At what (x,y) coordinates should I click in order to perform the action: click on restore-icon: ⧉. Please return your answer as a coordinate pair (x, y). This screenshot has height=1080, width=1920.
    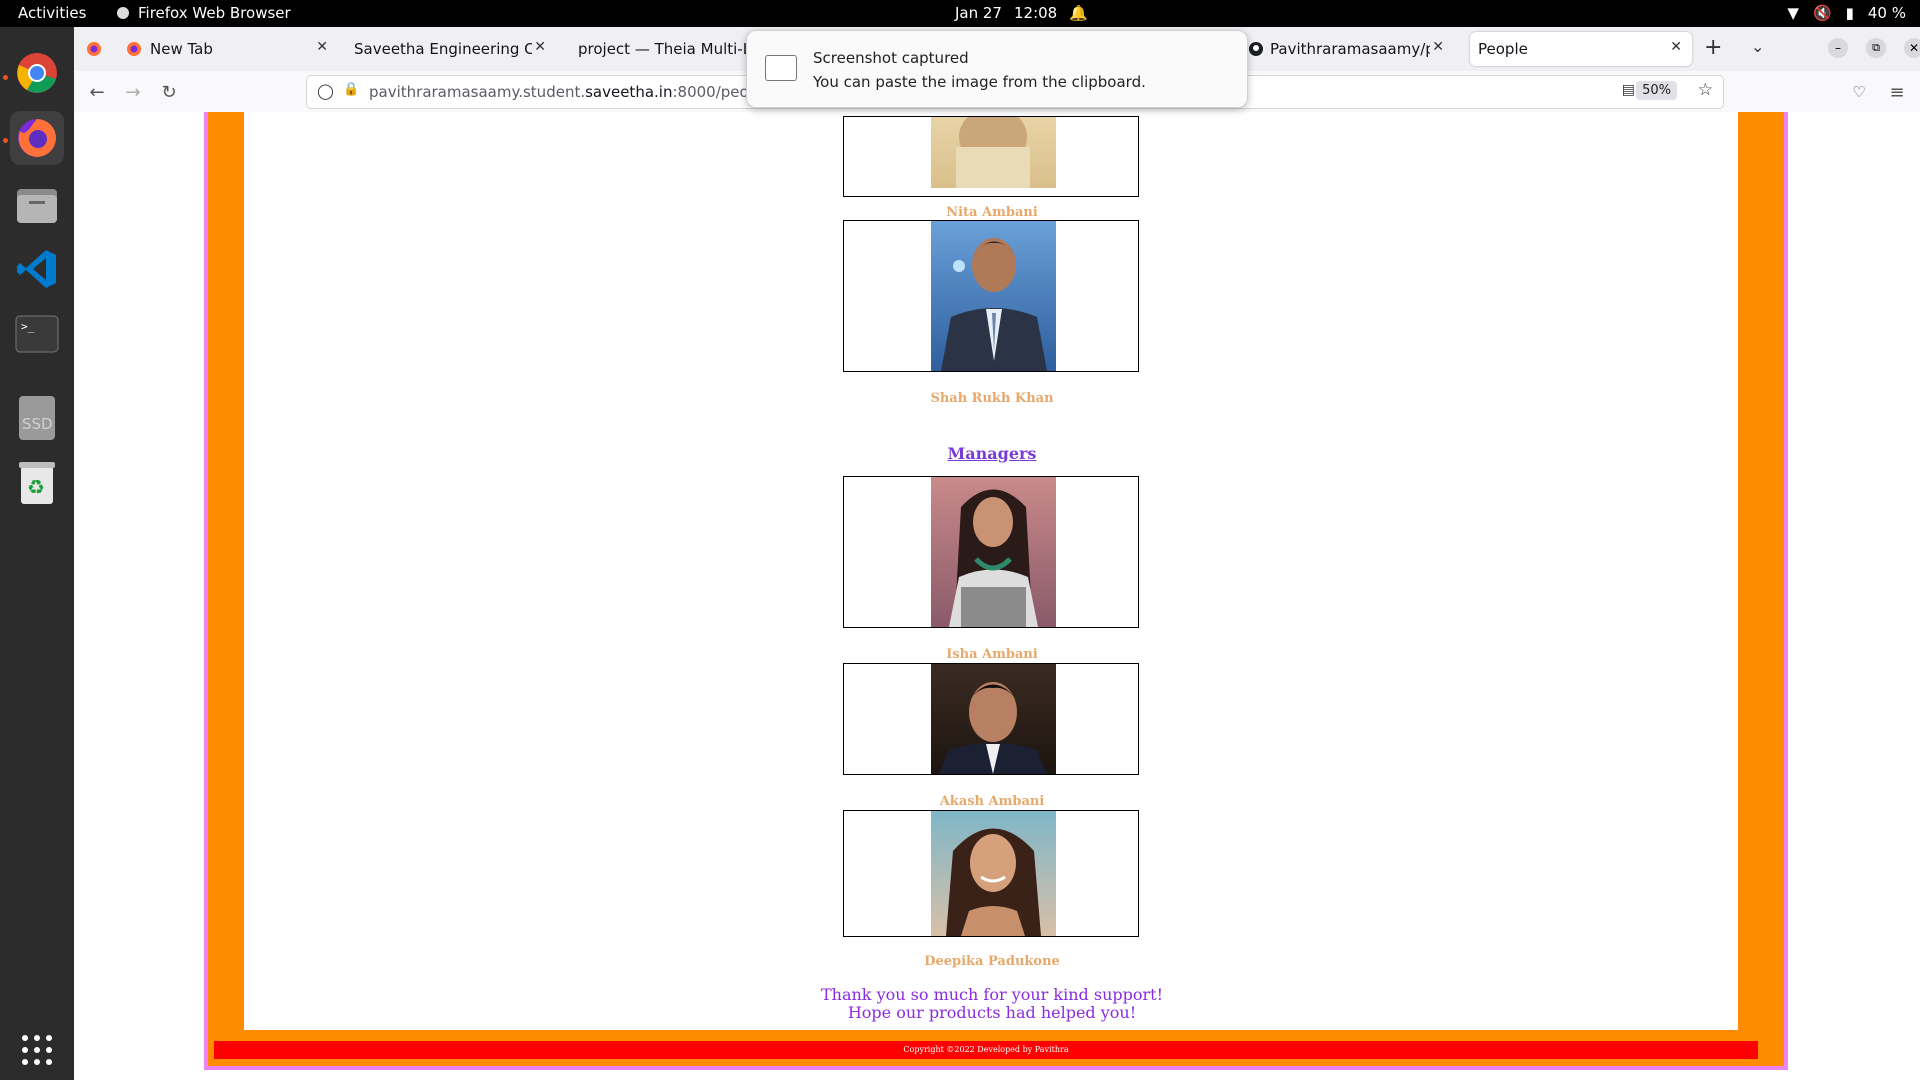
    Looking at the image, I should click on (1876, 48).